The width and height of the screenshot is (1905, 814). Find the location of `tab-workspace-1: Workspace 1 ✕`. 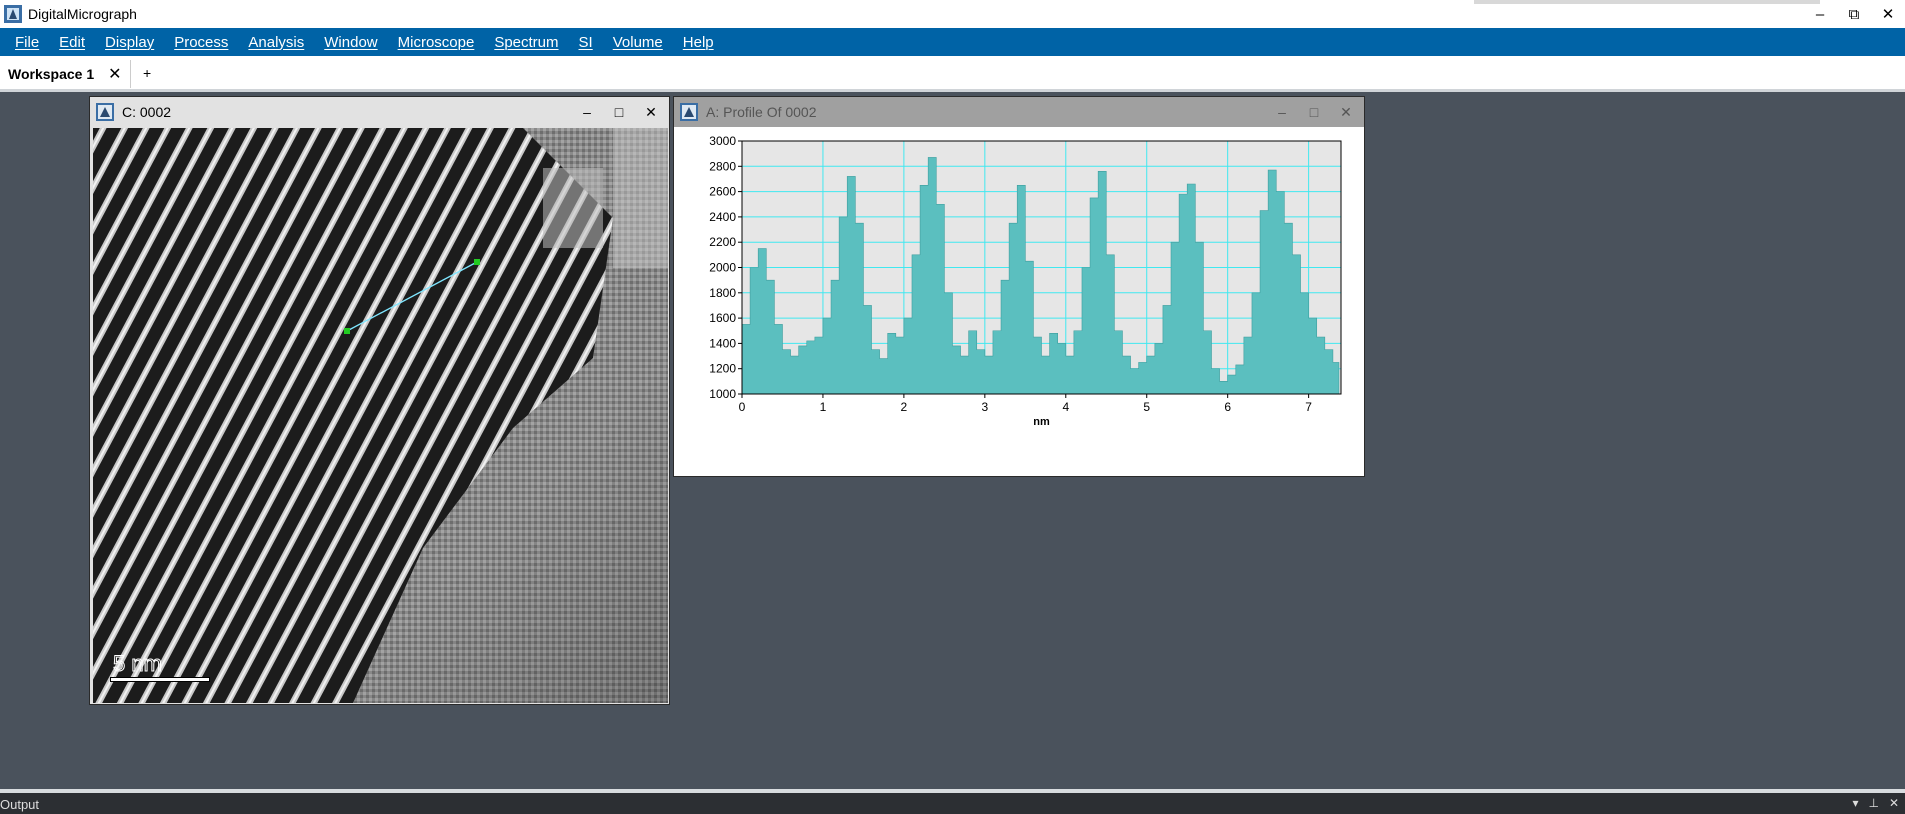

tab-workspace-1: Workspace 1 ✕ is located at coordinates (65, 74).